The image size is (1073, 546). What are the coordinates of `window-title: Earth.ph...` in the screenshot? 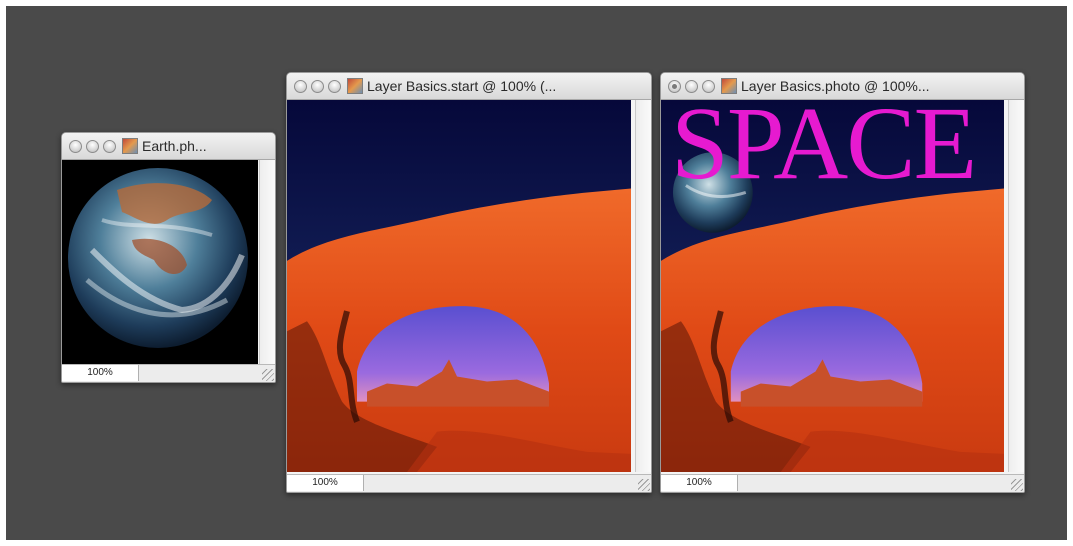 It's located at (174, 146).